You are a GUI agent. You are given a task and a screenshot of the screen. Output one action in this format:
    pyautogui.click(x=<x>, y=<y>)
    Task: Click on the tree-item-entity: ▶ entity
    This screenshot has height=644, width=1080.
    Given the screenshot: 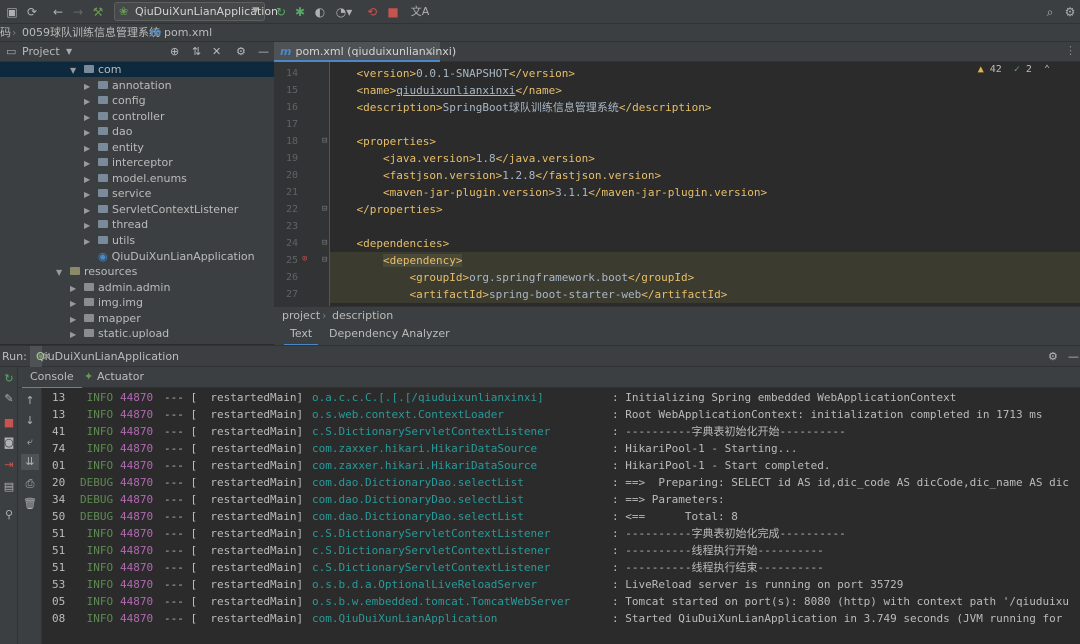 What is the action you would take?
    pyautogui.click(x=114, y=147)
    